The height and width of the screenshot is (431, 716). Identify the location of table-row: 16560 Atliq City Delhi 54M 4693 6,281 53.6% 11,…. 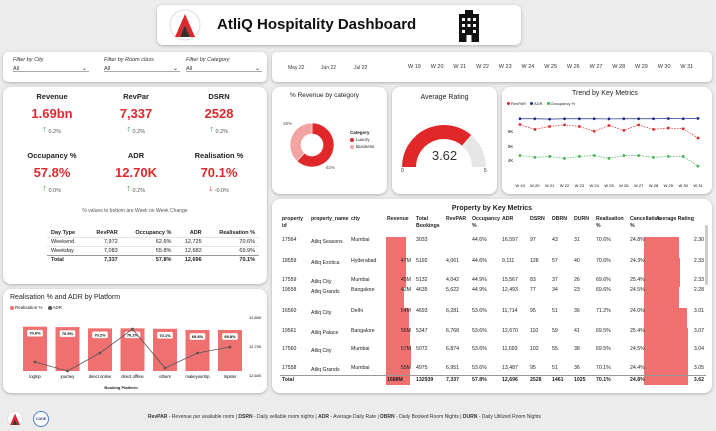
(493, 318).